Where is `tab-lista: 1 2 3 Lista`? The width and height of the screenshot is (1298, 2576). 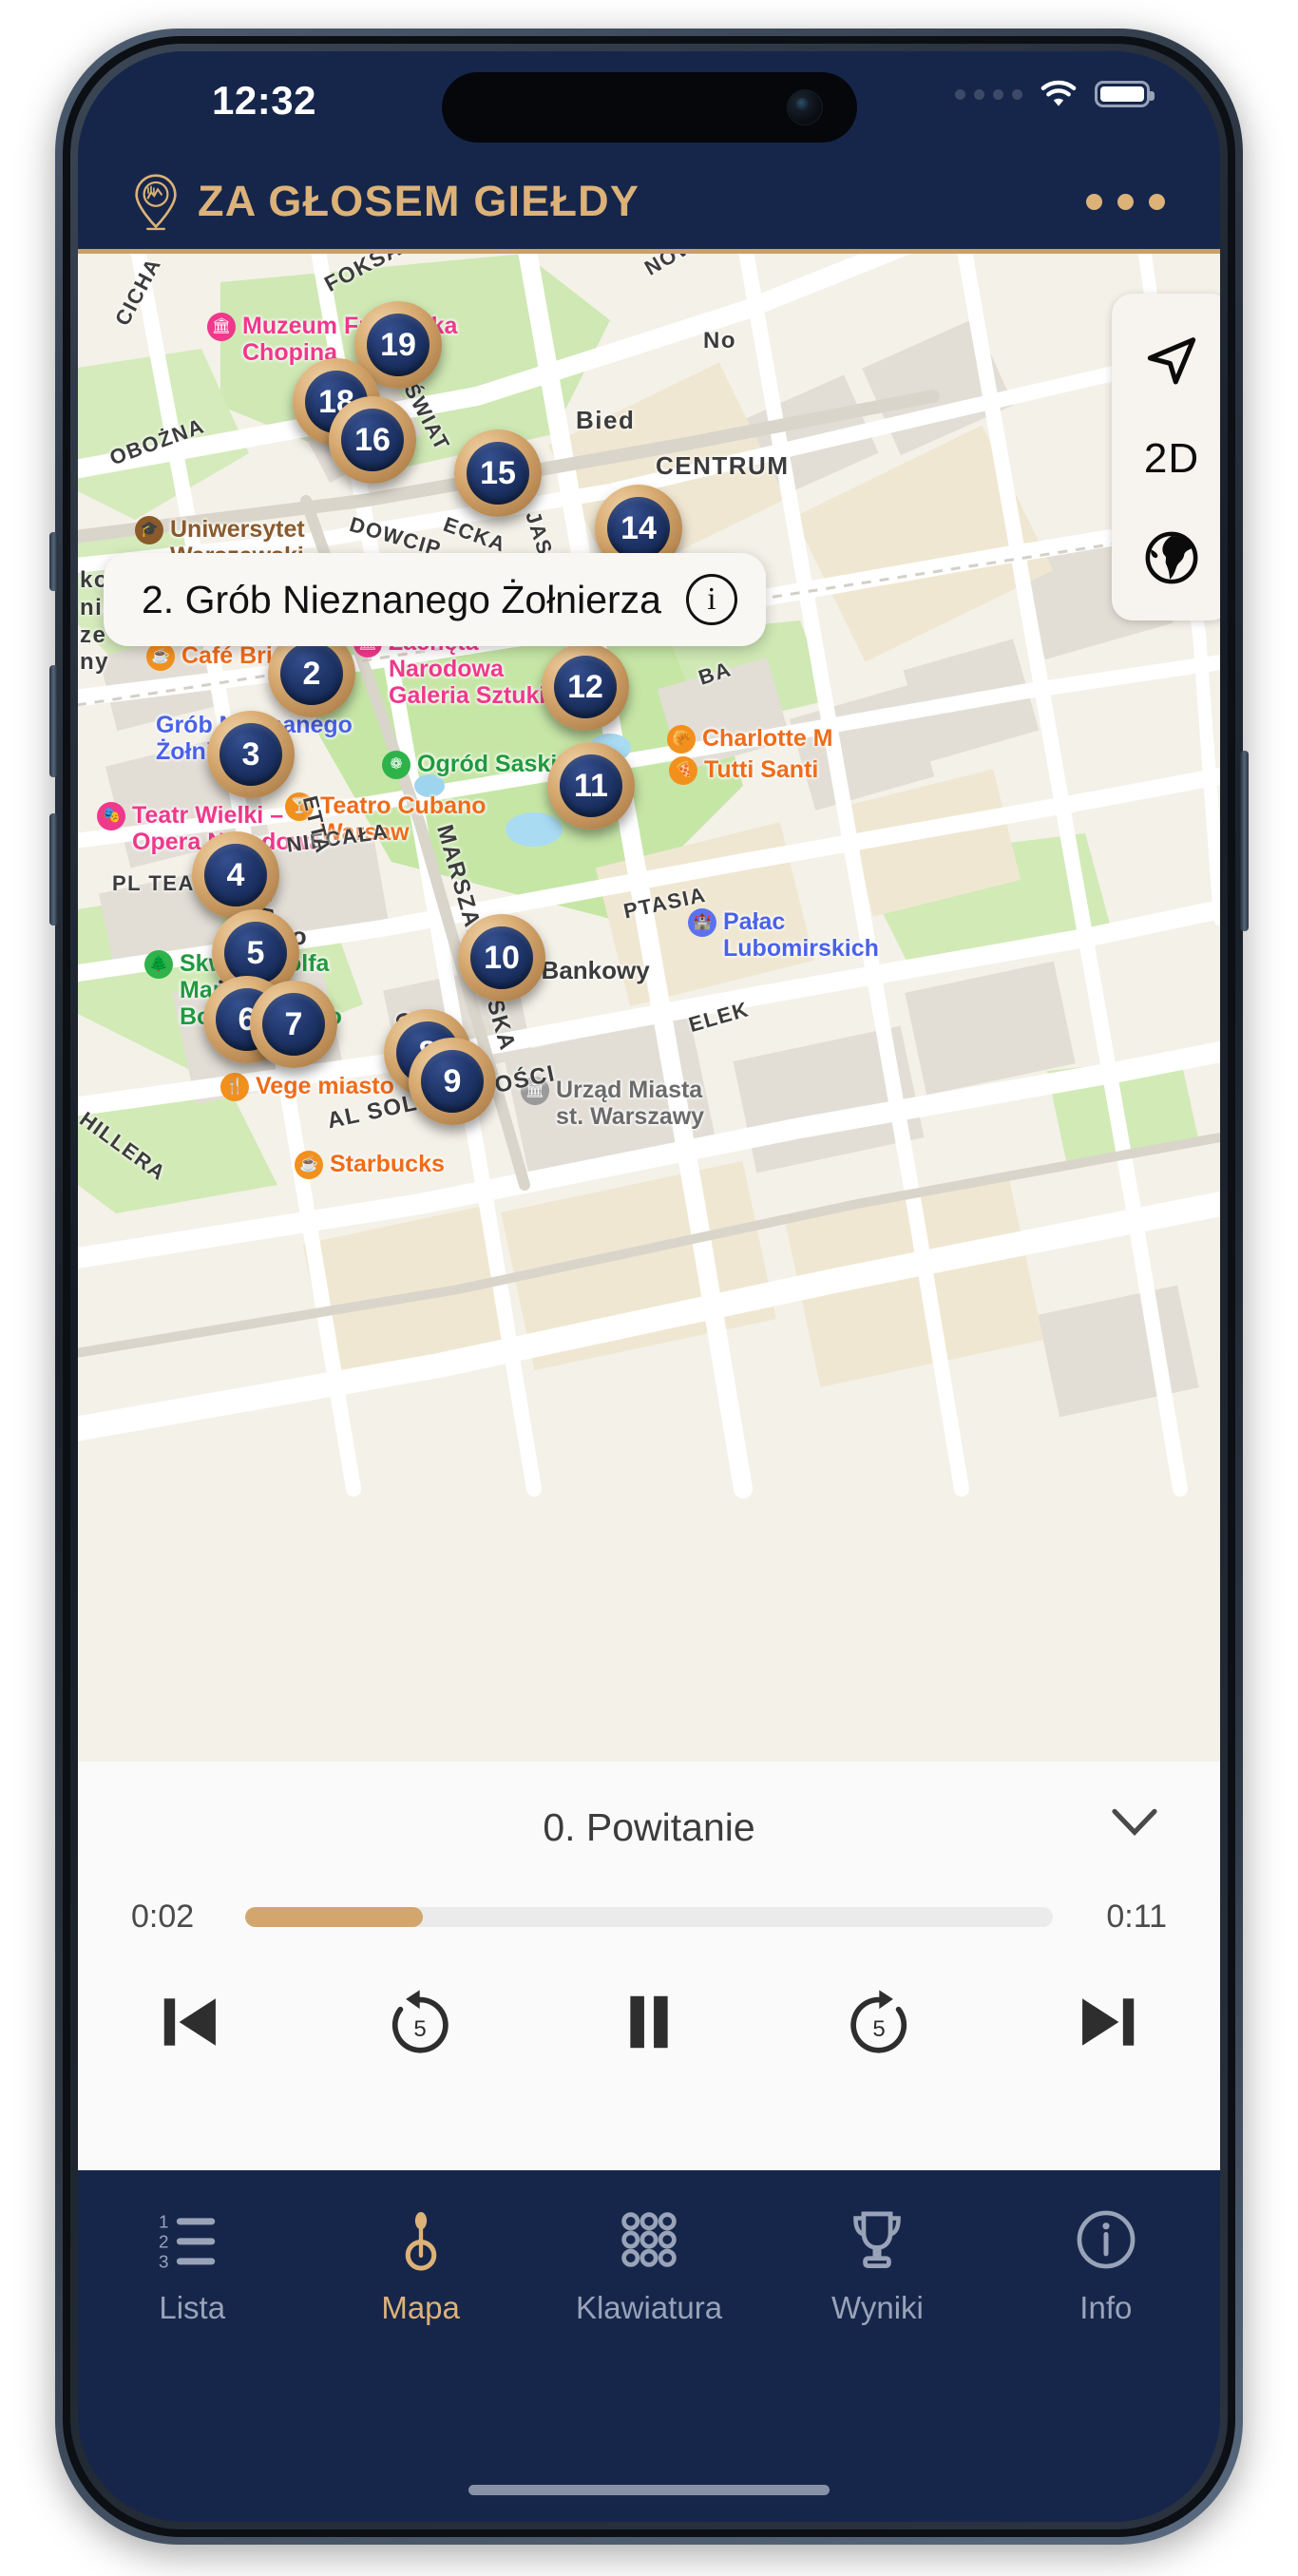 tab-lista: 1 2 3 Lista is located at coordinates (192, 2264).